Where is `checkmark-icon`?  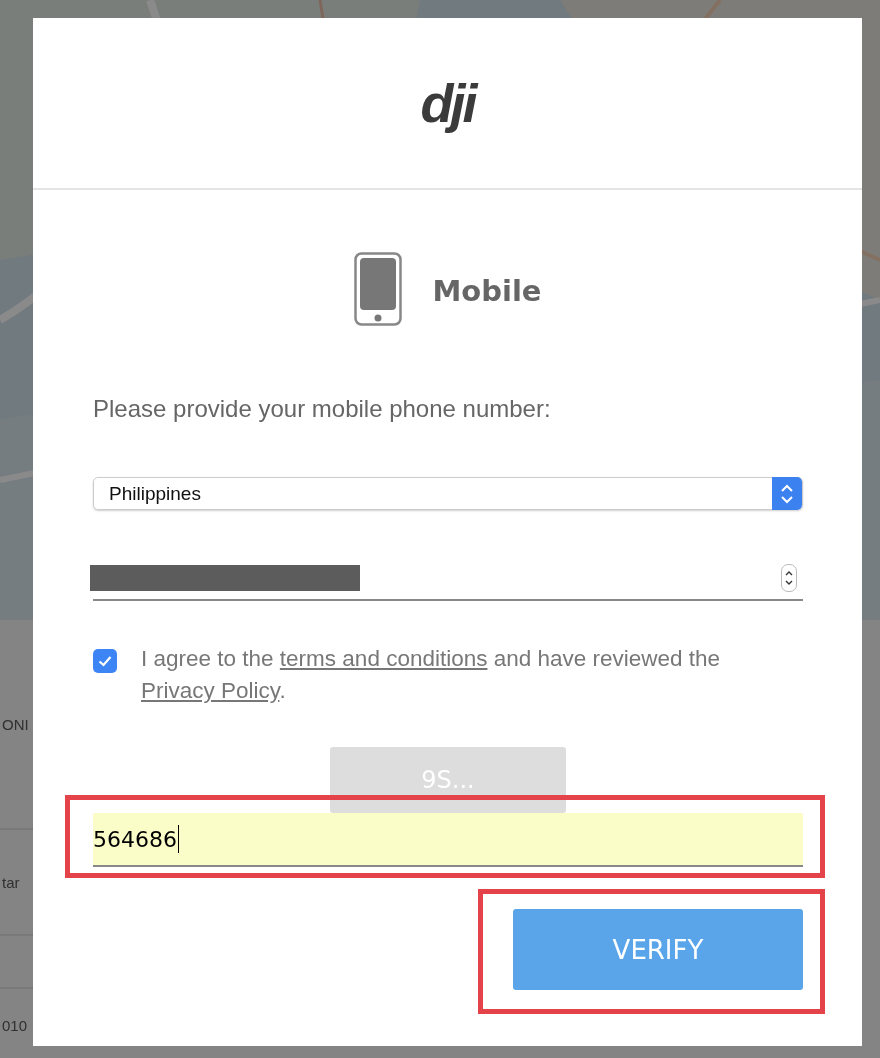 checkmark-icon is located at coordinates (105, 661).